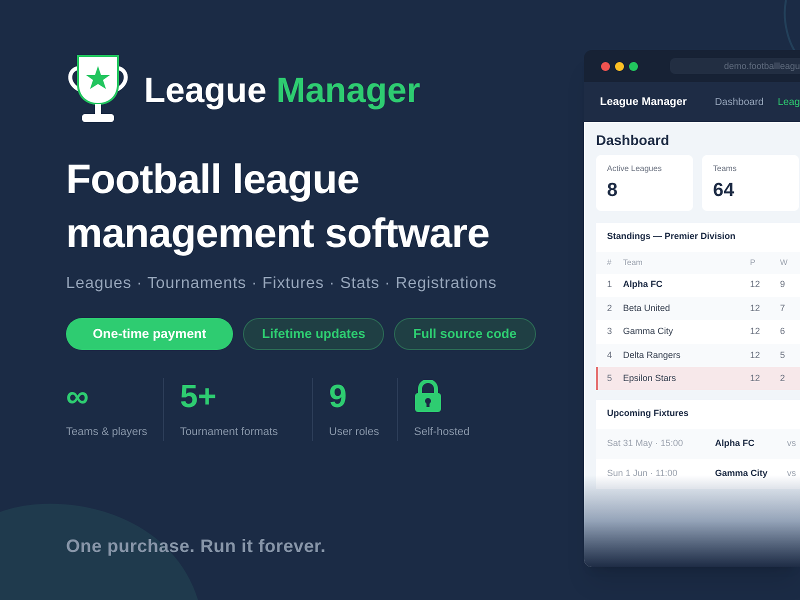 This screenshot has width=800, height=600. Describe the element at coordinates (789, 102) in the screenshot. I see `nav-link: Leag` at that location.